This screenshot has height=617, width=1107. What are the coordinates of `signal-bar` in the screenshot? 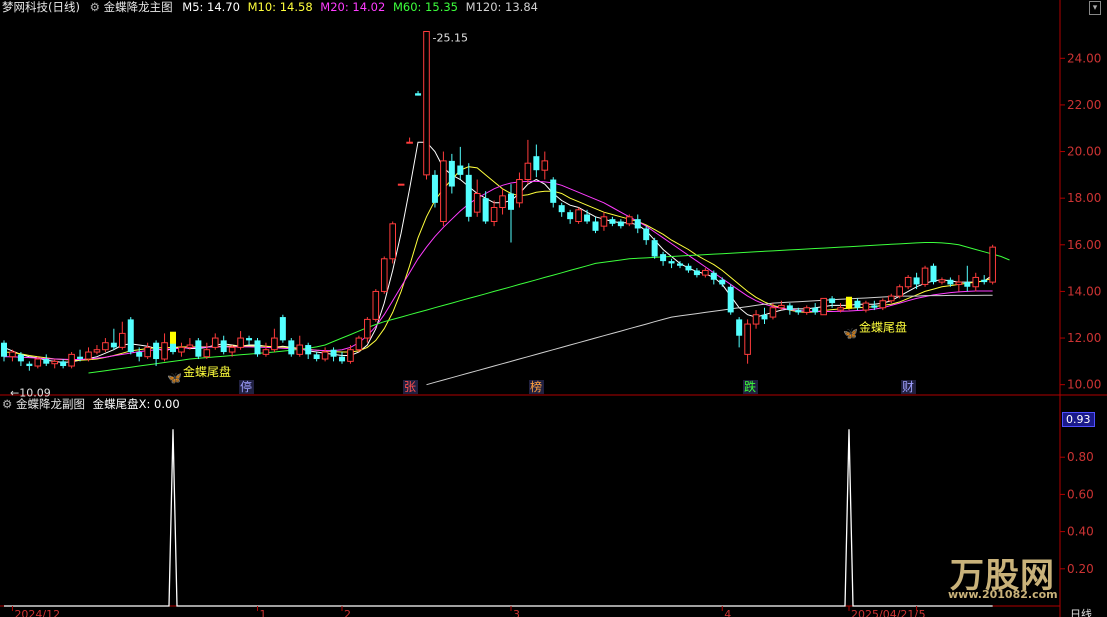 It's located at (173, 337).